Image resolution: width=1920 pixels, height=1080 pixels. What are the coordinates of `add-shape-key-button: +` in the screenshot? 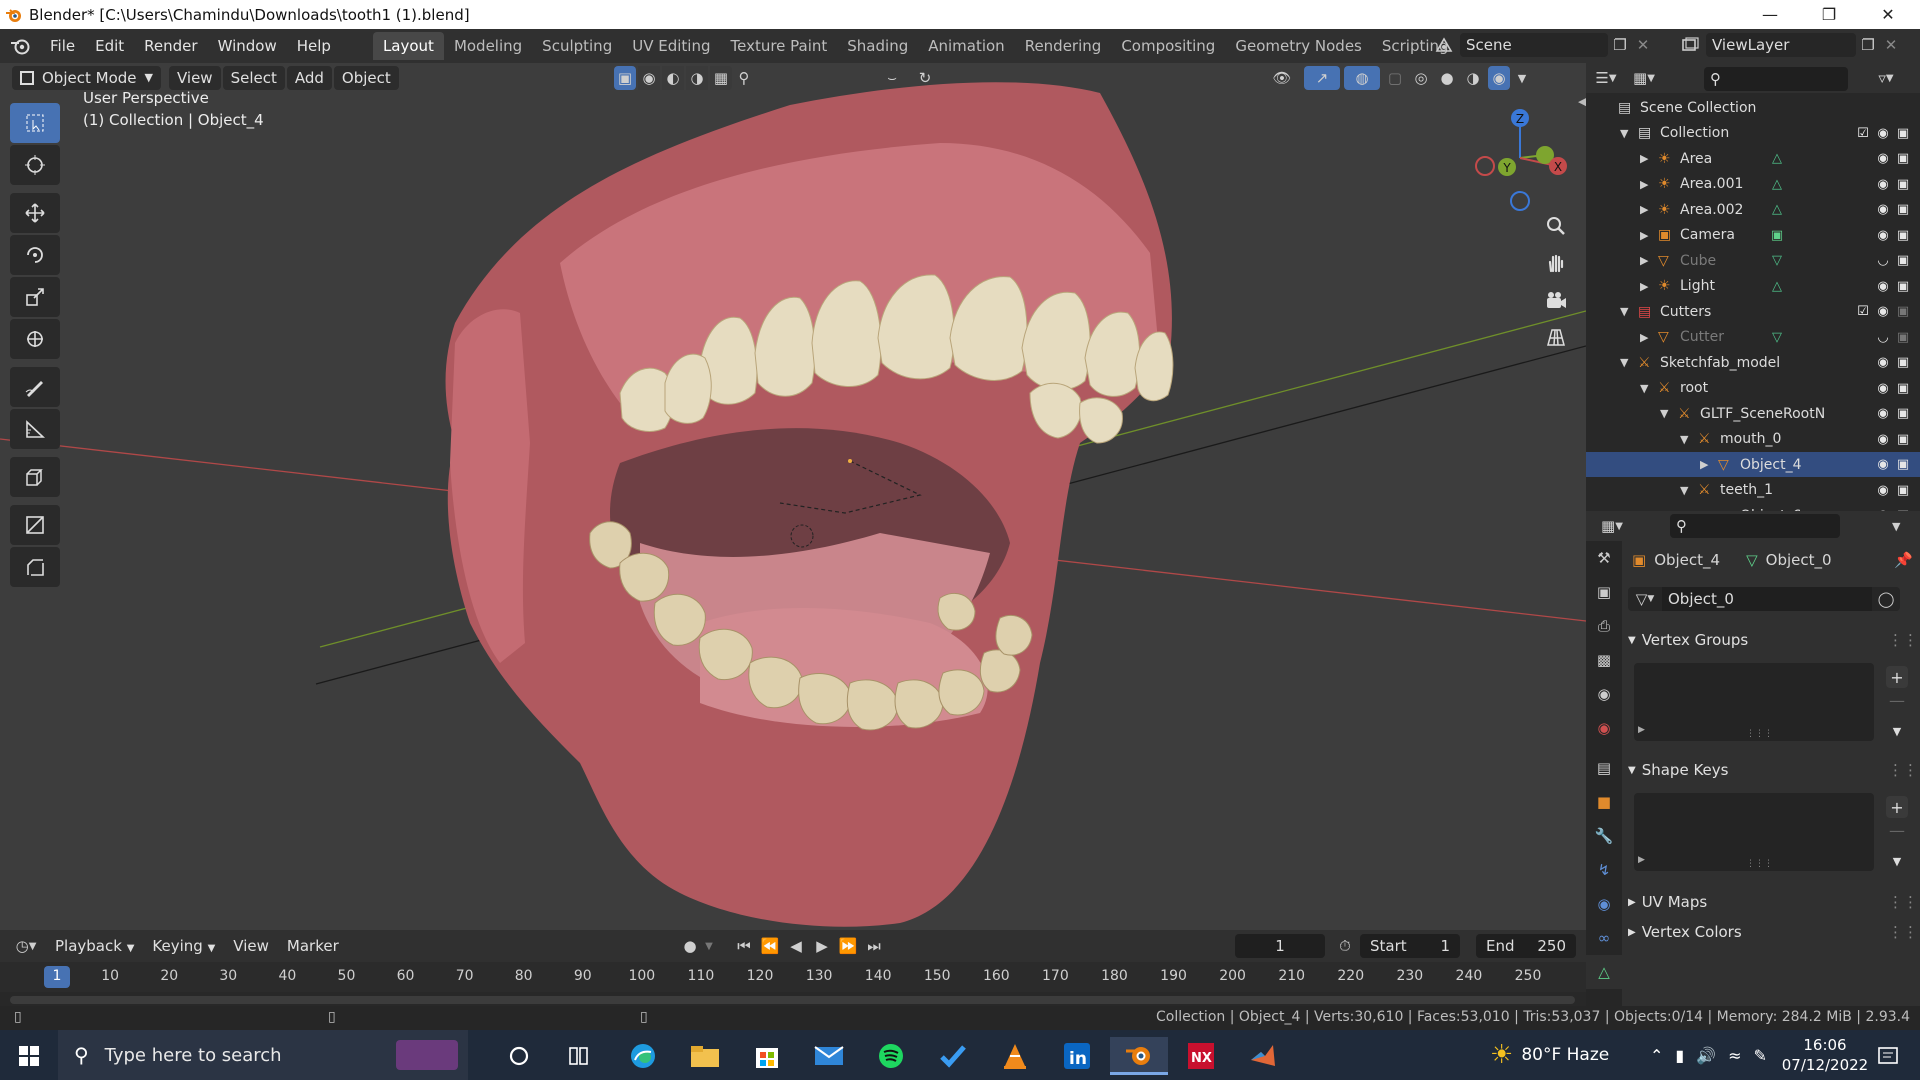 It's located at (1897, 807).